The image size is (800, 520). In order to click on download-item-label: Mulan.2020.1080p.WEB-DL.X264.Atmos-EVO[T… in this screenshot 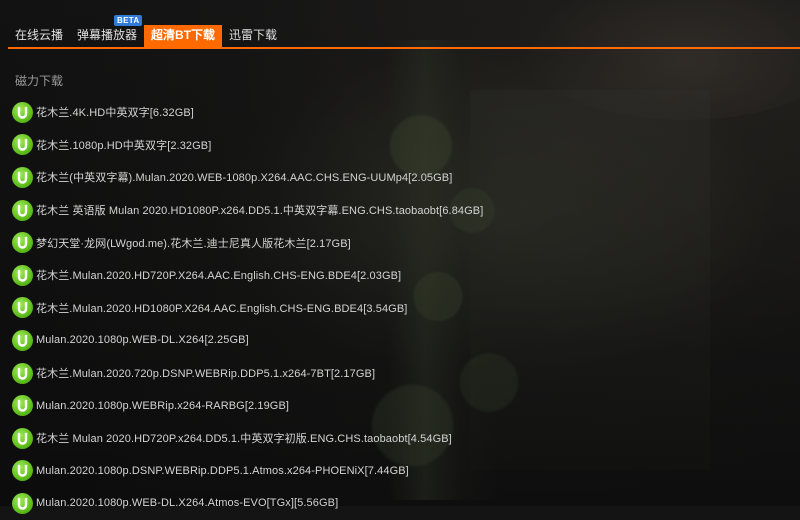, I will do `click(187, 503)`.